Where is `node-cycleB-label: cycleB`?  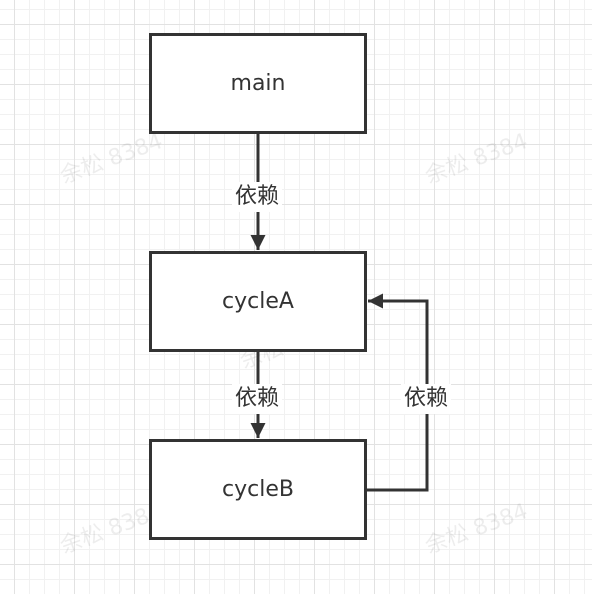 node-cycleB-label: cycleB is located at coordinates (258, 489).